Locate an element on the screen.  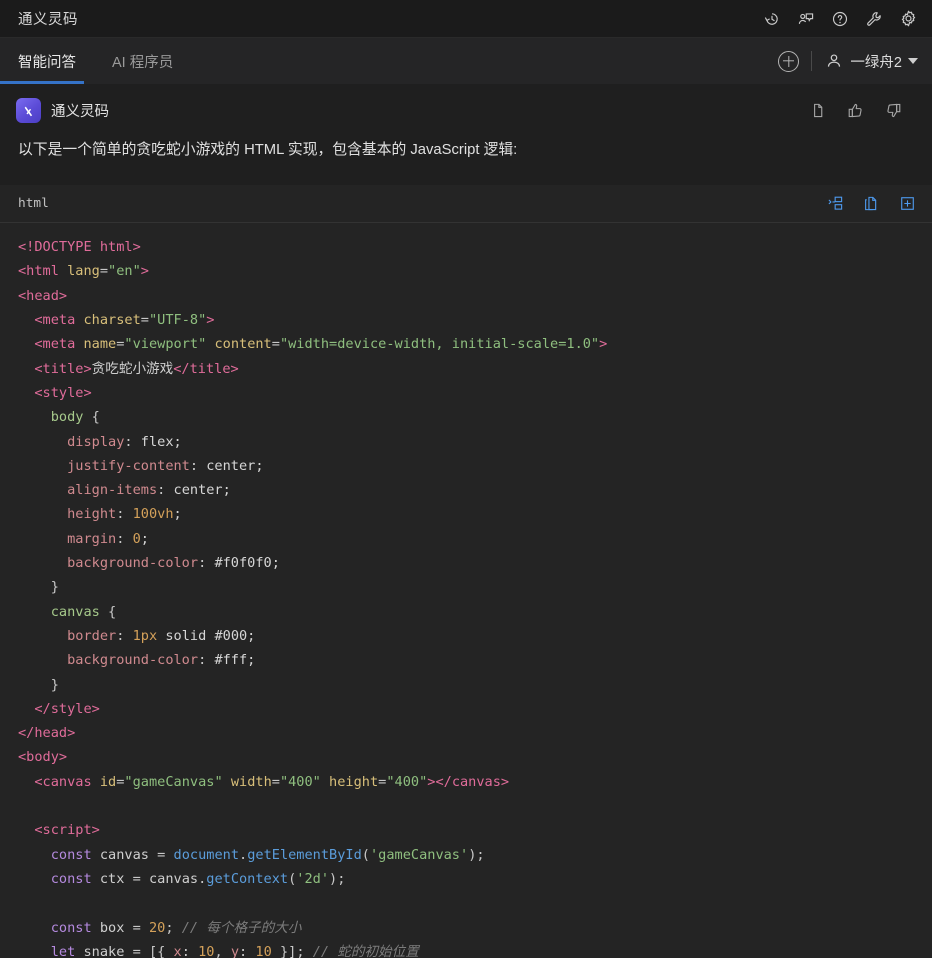
code-line: margin: 0; is located at coordinates (475, 539).